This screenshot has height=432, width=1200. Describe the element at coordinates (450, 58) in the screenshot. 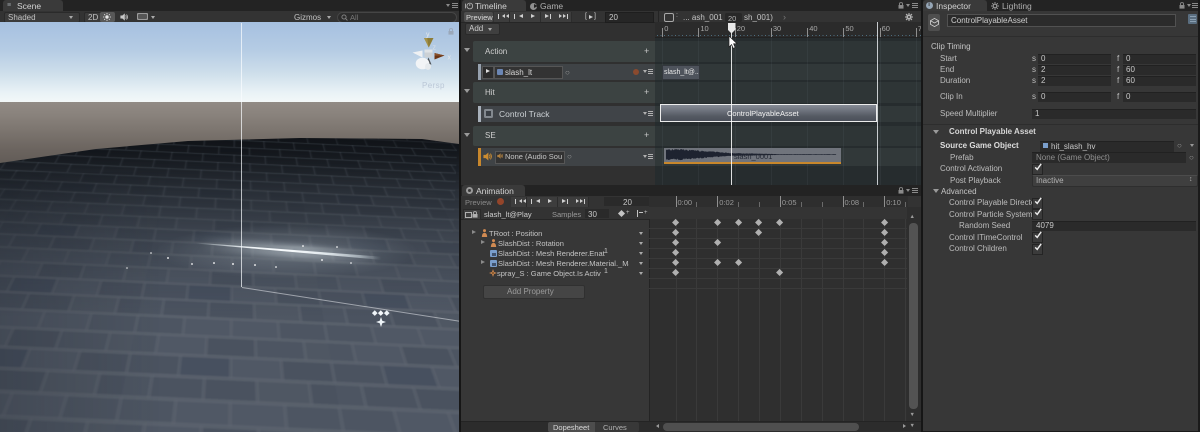

I see `svg-text: x` at that location.